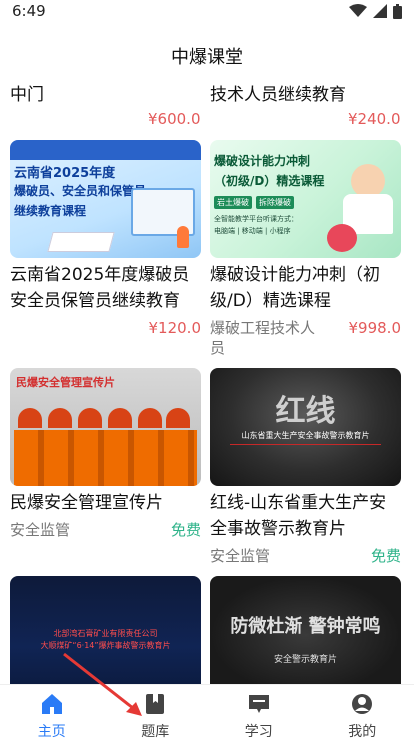  I want to click on course-title: 红线-山东省重大生产安全事故警示教育片, so click(305, 516).